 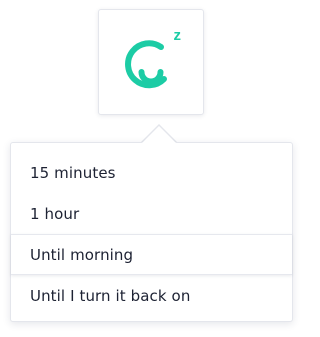 I want to click on menu-item-until-turn-back-on: Until I turn it back on, so click(x=151, y=295).